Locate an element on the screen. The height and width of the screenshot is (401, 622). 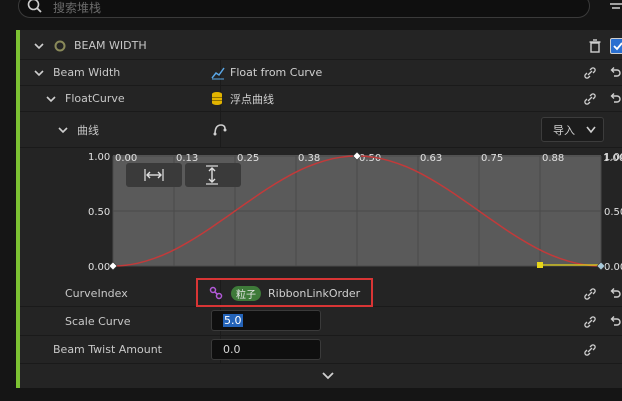
import-dropdown: 导入 is located at coordinates (572, 129).